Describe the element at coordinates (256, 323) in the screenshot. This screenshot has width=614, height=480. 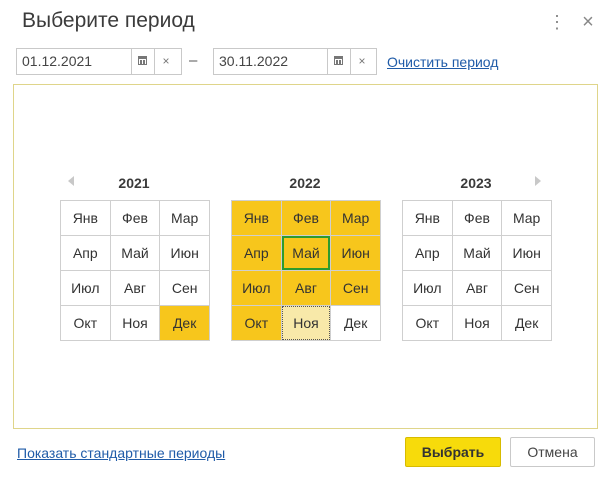
I see `month-cell-selected: Окт` at that location.